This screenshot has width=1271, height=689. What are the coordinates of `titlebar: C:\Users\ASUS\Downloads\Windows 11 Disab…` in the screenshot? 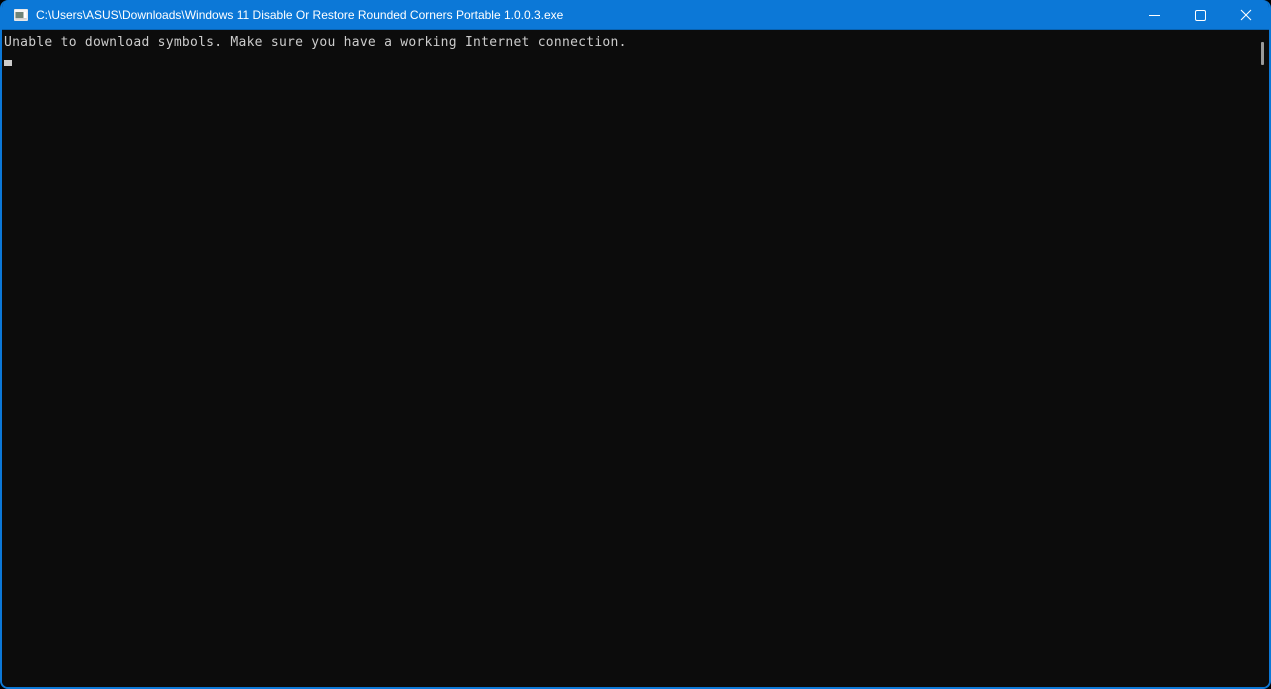 It's located at (635, 15).